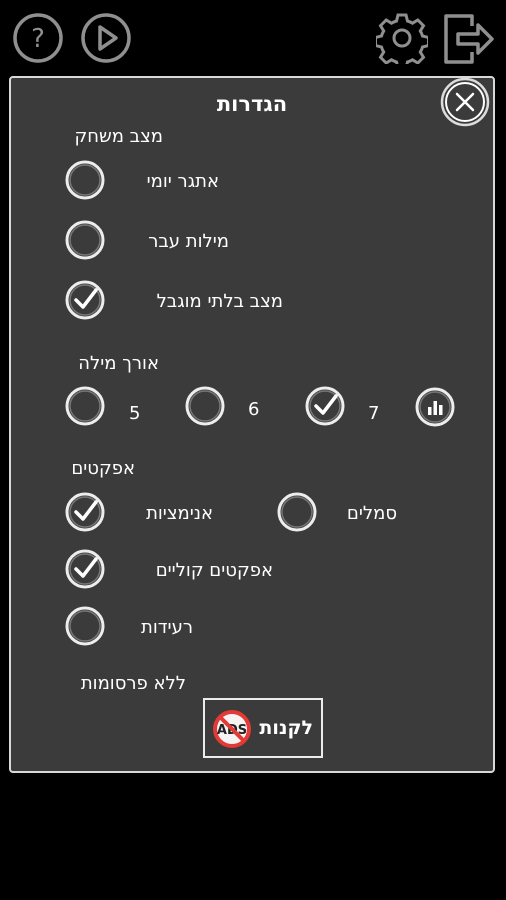 The width and height of the screenshot is (506, 900). I want to click on help-icon: ?, so click(38, 38).